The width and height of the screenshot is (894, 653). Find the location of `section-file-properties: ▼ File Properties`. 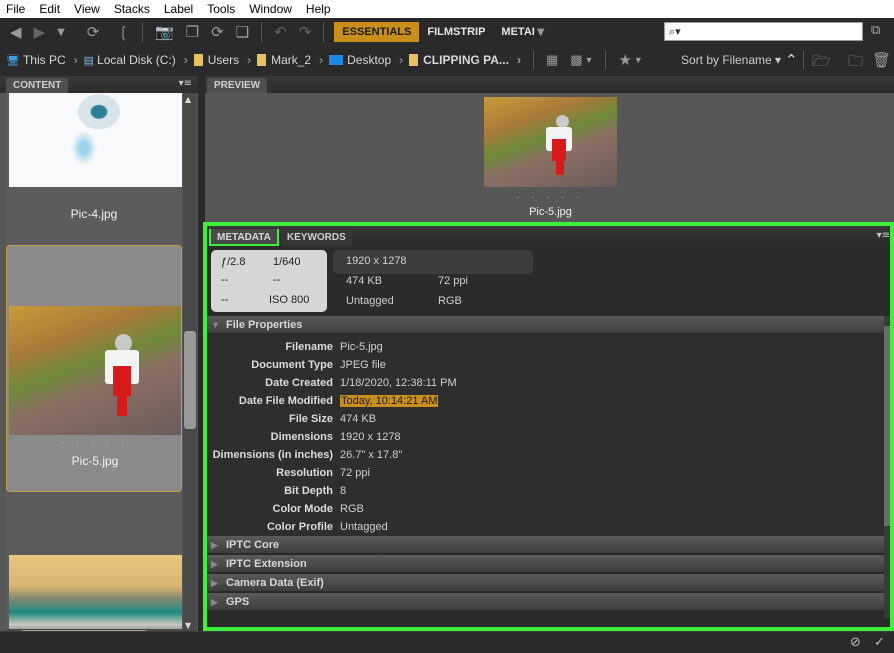

section-file-properties: ▼ File Properties is located at coordinates (545, 325).